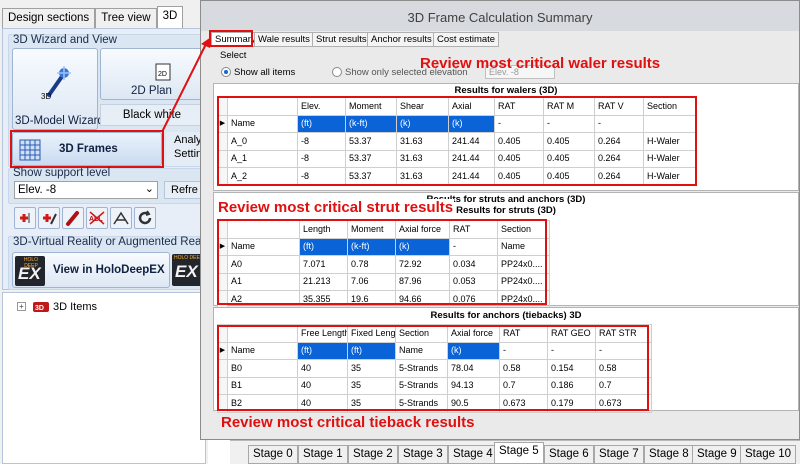  I want to click on tab-stage-8: Stage 8, so click(669, 454).